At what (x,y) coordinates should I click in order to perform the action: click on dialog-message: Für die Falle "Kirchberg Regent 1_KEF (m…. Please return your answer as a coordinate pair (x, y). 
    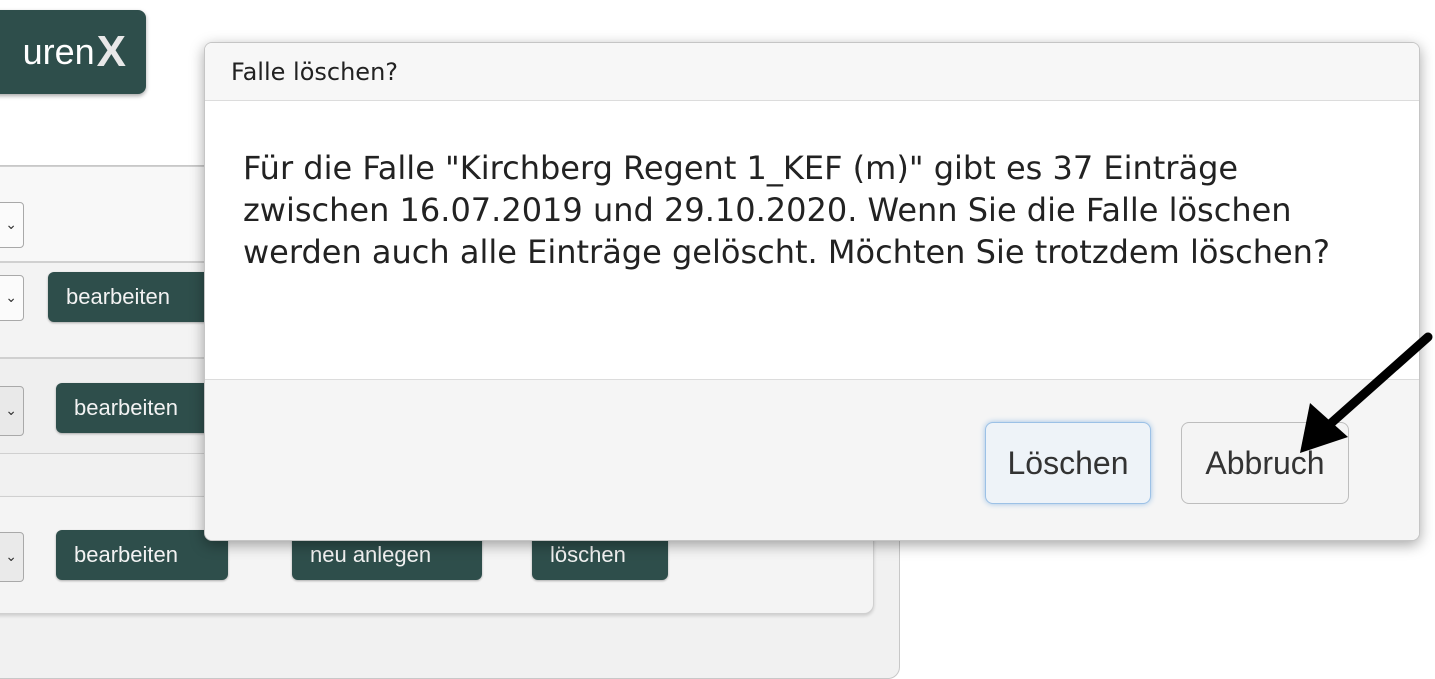
    Looking at the image, I should click on (786, 210).